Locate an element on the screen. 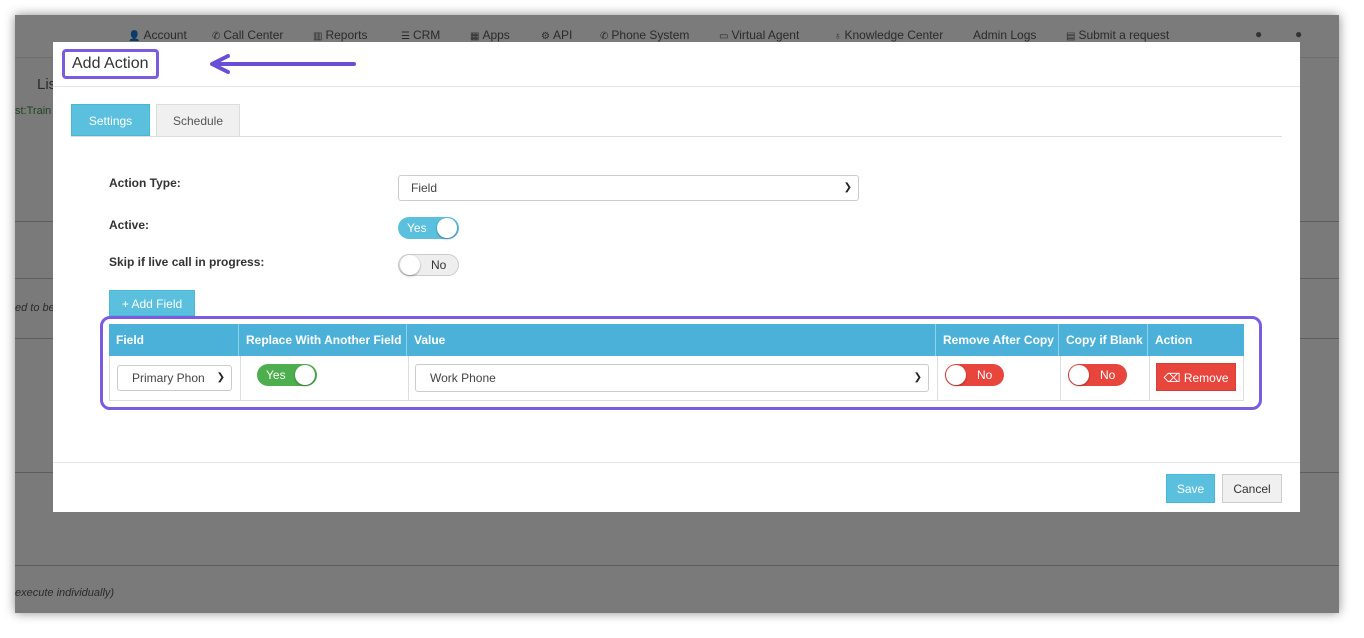 This screenshot has width=1364, height=638. modal-tabs: Settings Schedule is located at coordinates (676, 120).